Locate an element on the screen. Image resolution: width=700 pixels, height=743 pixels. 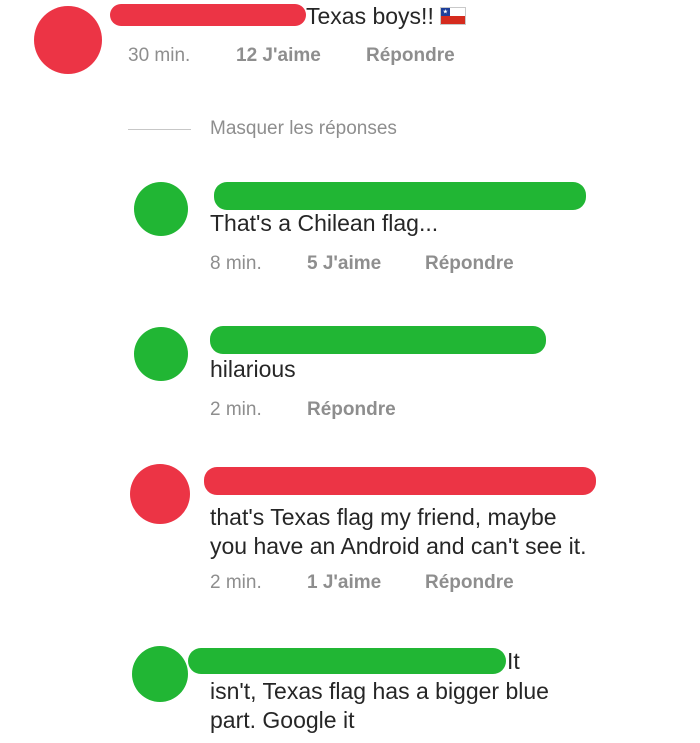
comment-text: hilarious is located at coordinates (253, 369).